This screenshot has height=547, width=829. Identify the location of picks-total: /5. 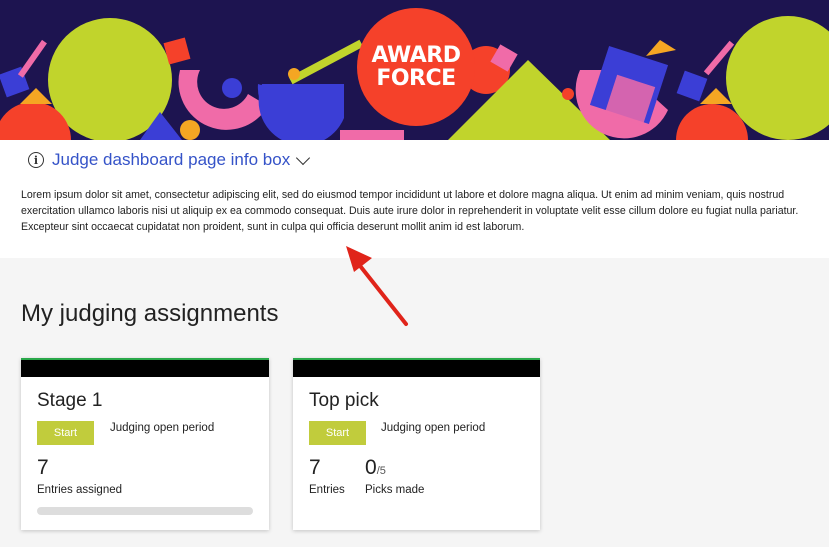
(381, 471).